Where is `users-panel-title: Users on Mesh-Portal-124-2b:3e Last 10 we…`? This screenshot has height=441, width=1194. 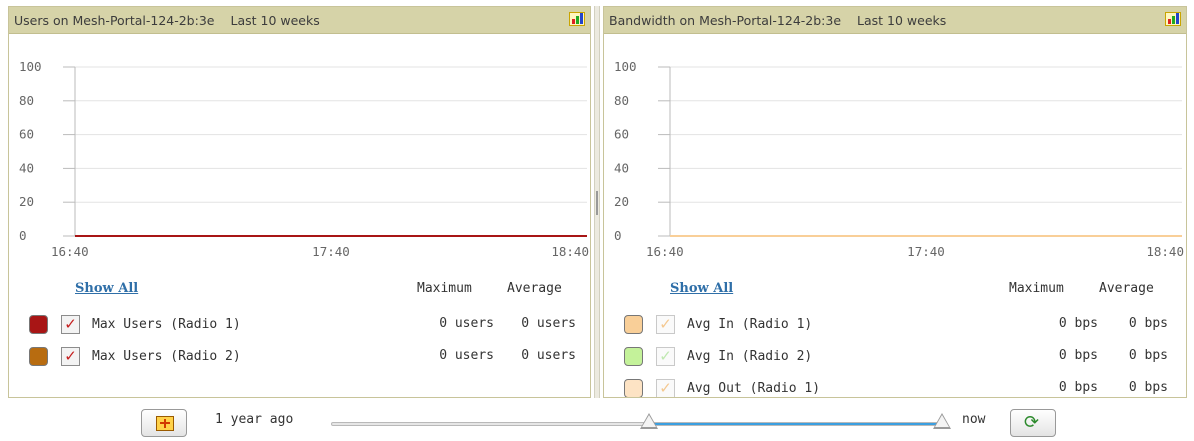
users-panel-title: Users on Mesh-Portal-124-2b:3e Last 10 we… is located at coordinates (167, 20).